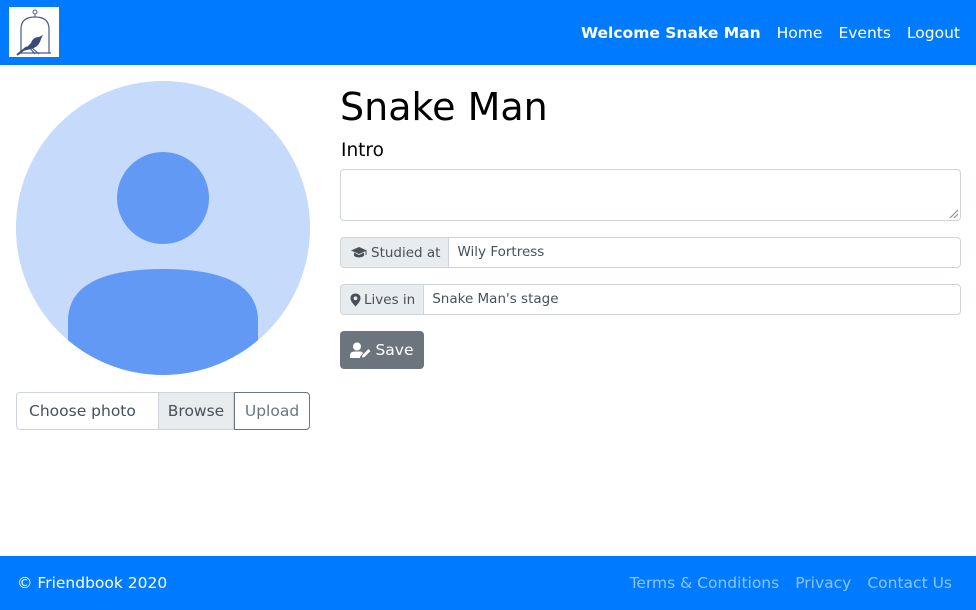  I want to click on lives-in-group: Lives in Snake Man's stage, so click(650, 299).